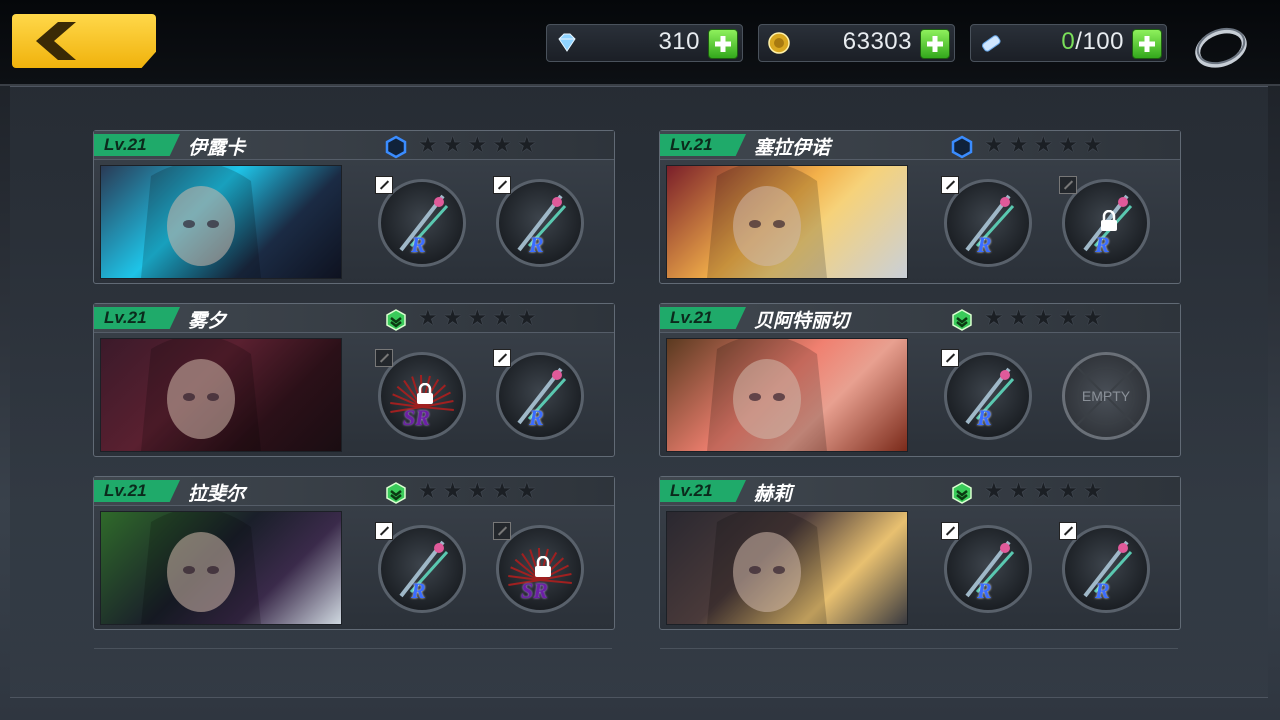 Image resolution: width=1280 pixels, height=720 pixels. What do you see at coordinates (877, 41) in the screenshot?
I see `gold-value: 63303` at bounding box center [877, 41].